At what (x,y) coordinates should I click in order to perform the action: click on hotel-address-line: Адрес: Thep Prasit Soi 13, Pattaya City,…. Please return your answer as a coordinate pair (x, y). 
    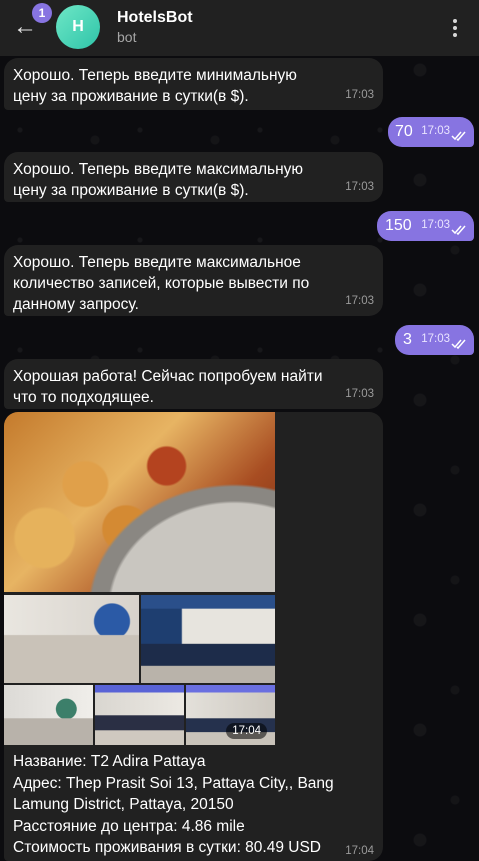
    Looking at the image, I should click on (173, 783).